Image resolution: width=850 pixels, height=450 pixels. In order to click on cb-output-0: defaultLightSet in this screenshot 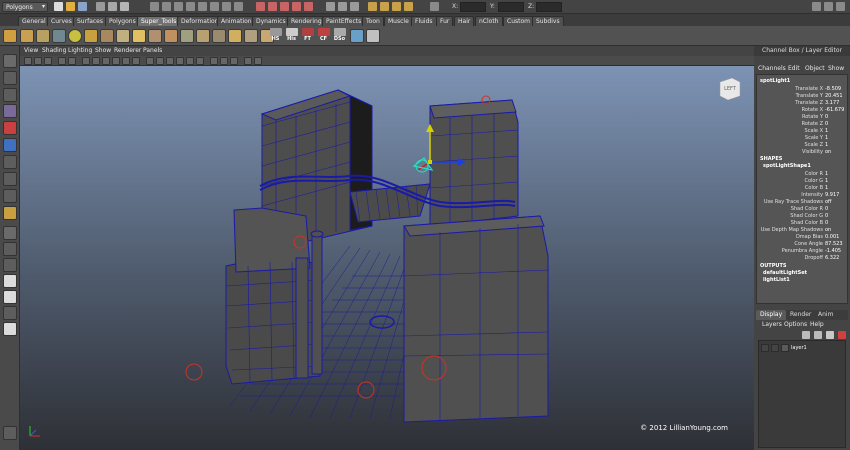, I will do `click(785, 273)`.